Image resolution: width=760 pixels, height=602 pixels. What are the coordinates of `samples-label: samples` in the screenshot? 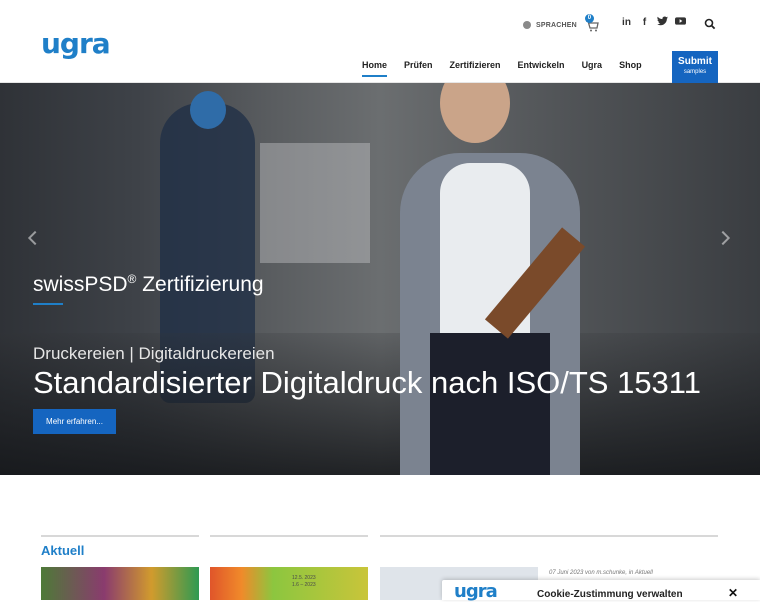 It's located at (695, 72).